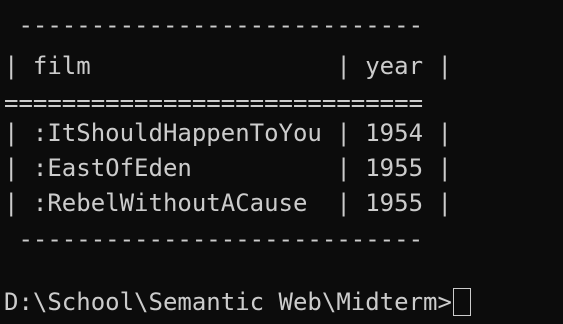  I want to click on table-row: | :RebelWithoutACause | 1955 |, so click(228, 203).